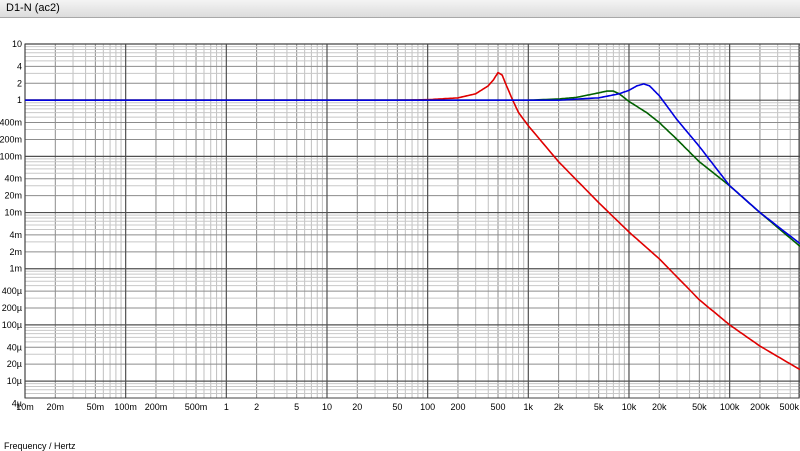 This screenshot has height=451, width=800. What do you see at coordinates (11, 123) in the screenshot?
I see `y-tick-label: 400m` at bounding box center [11, 123].